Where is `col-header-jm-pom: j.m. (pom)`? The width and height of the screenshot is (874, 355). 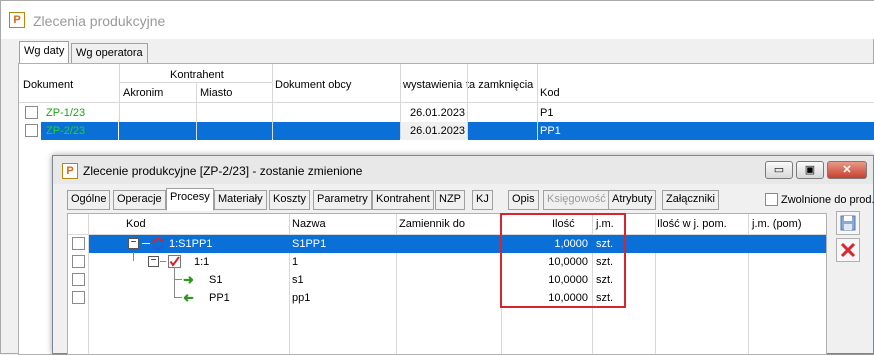
col-header-jm-pom: j.m. (pom) is located at coordinates (777, 224).